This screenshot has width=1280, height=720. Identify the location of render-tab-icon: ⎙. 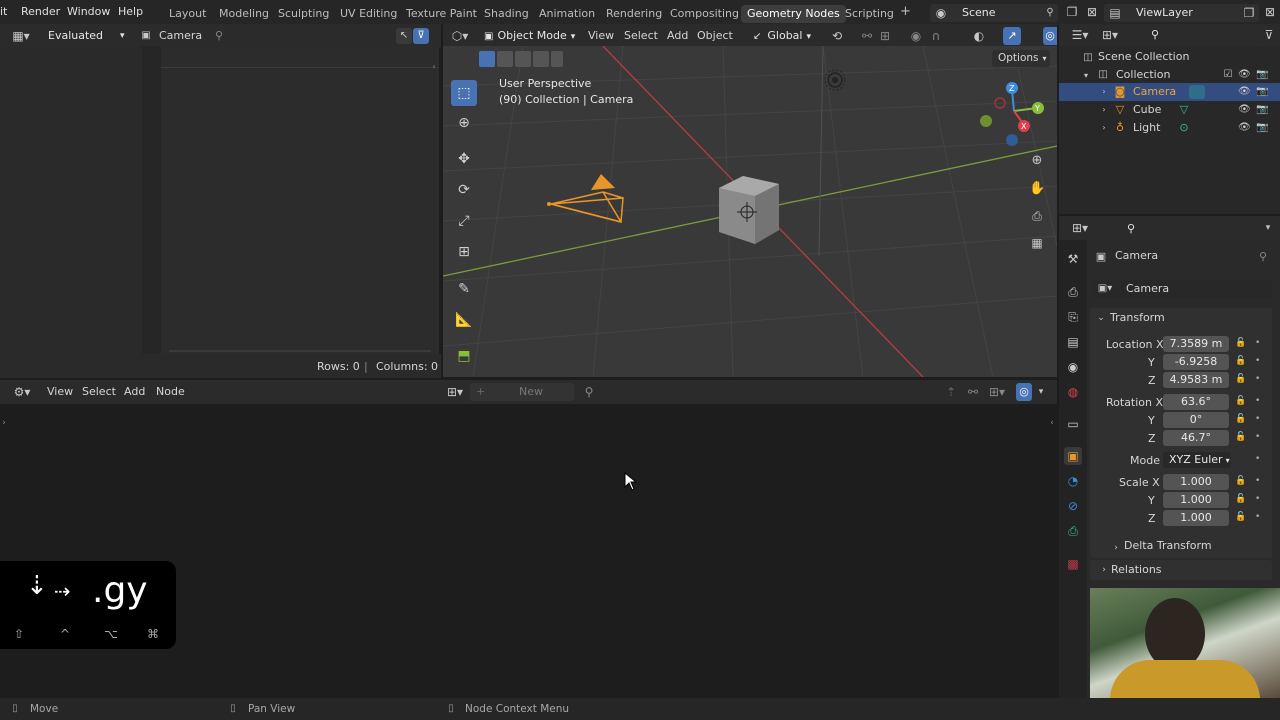
(1073, 292).